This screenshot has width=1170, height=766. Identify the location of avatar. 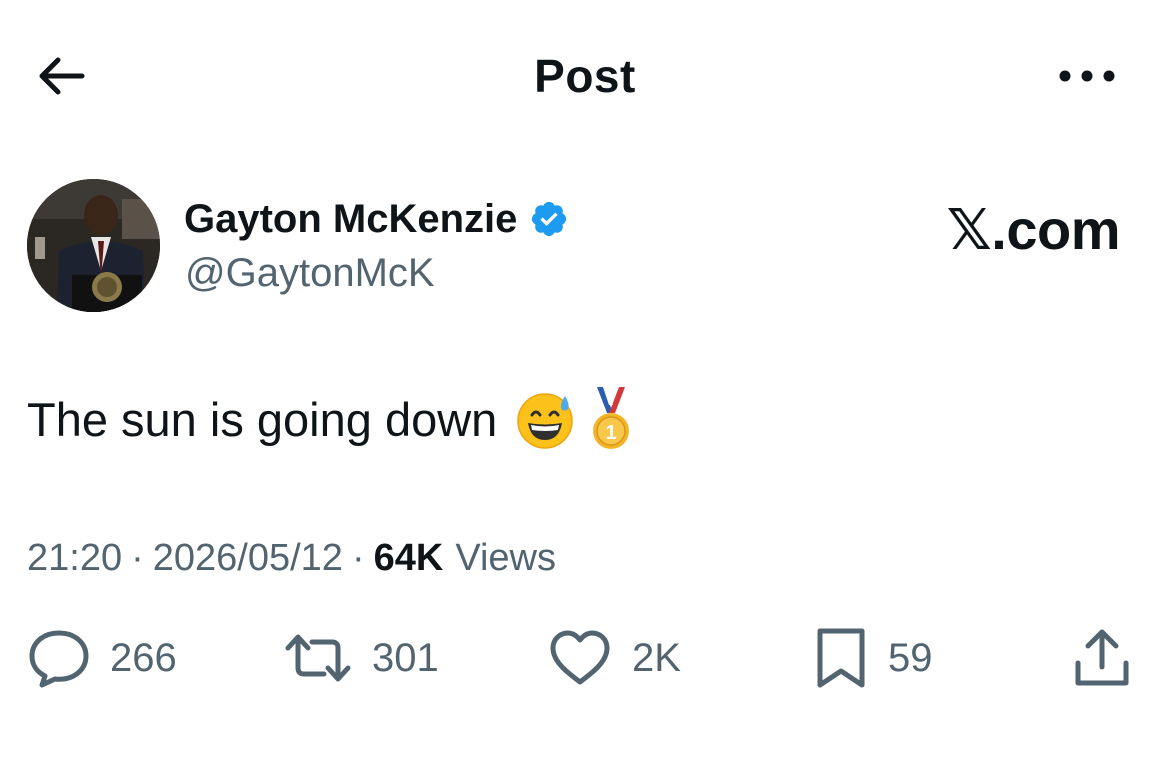
(93, 245).